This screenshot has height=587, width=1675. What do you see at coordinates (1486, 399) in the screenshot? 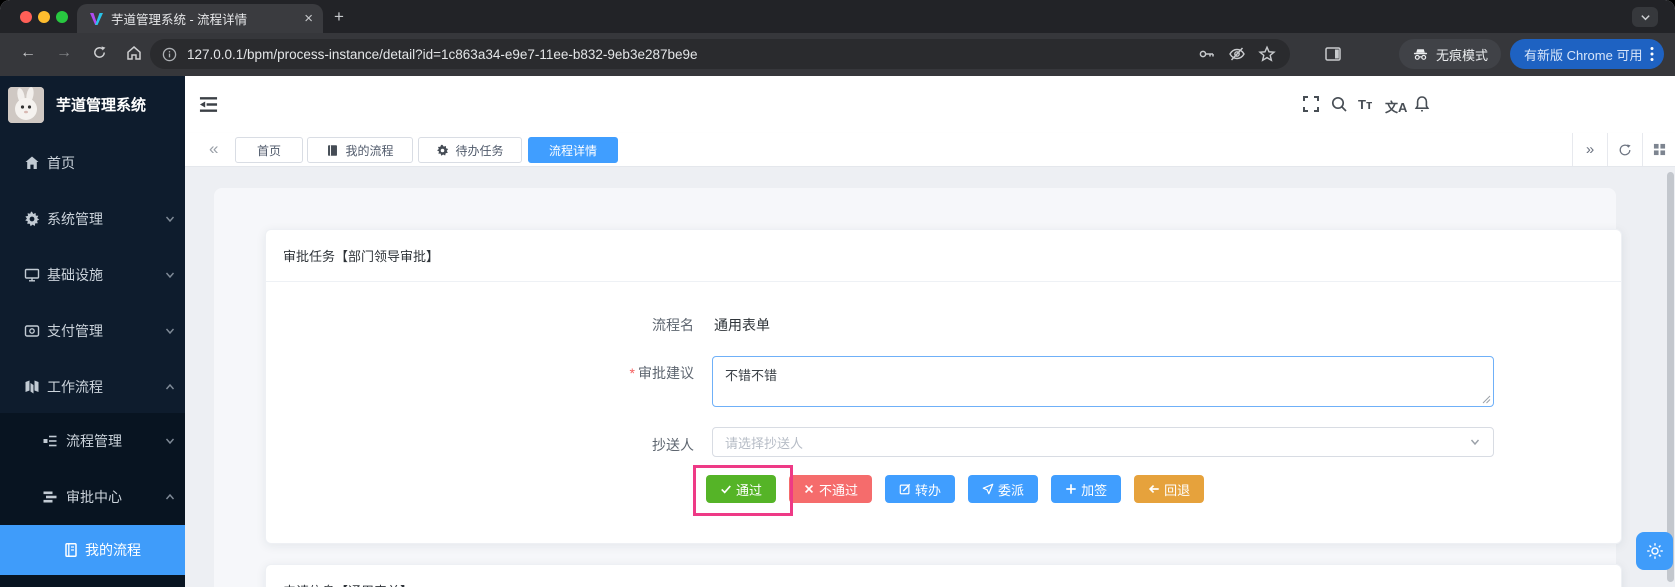
I see `resize-handle` at bounding box center [1486, 399].